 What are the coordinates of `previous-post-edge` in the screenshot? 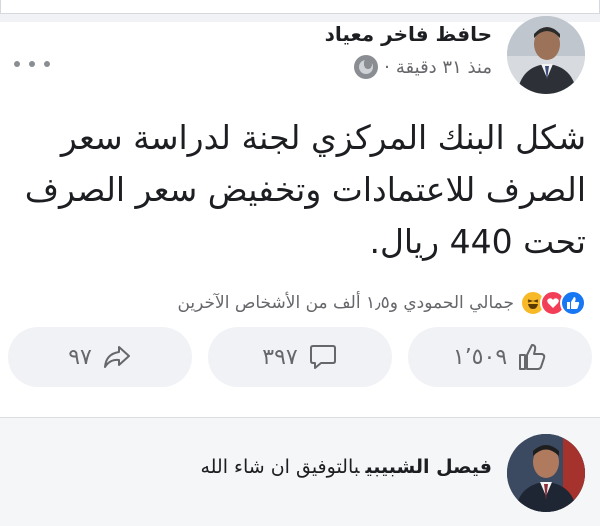 It's located at (300, 11).